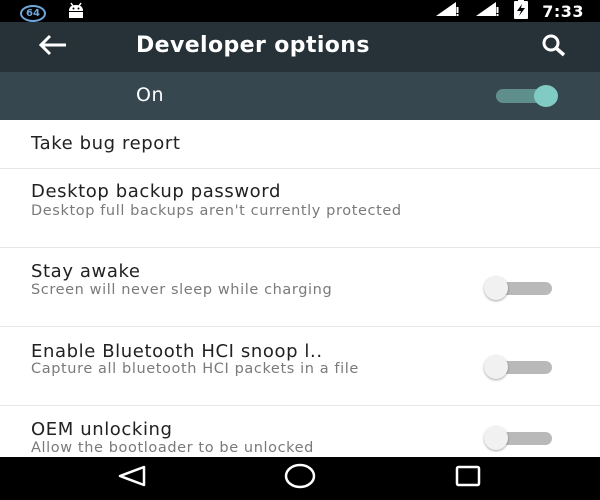  Describe the element at coordinates (76, 13) in the screenshot. I see `android-icon` at that location.